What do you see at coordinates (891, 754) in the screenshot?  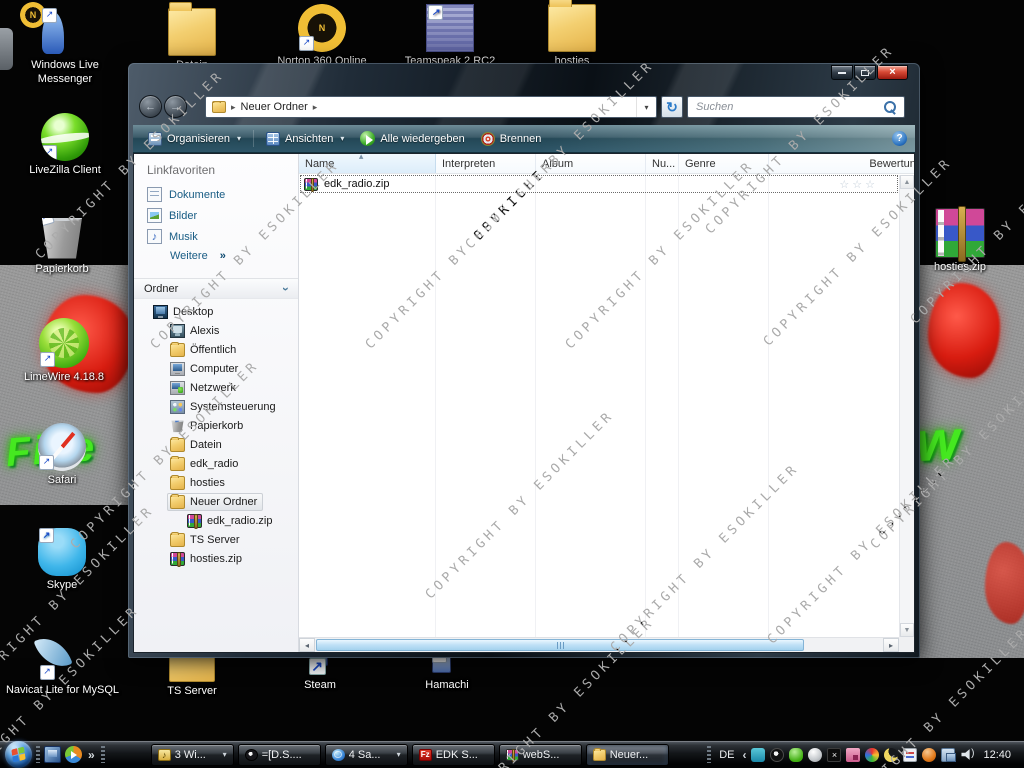 I see `moon-tray-icon` at bounding box center [891, 754].